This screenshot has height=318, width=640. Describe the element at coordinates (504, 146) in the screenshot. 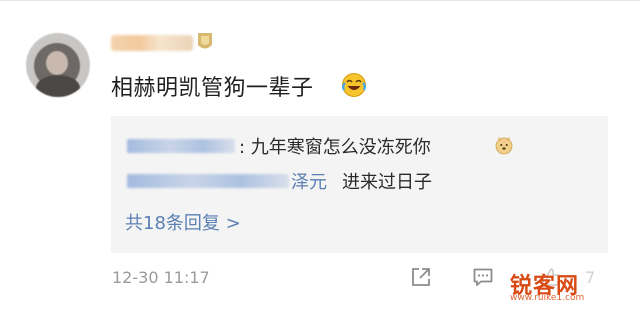

I see `dog-emoji-icon` at that location.